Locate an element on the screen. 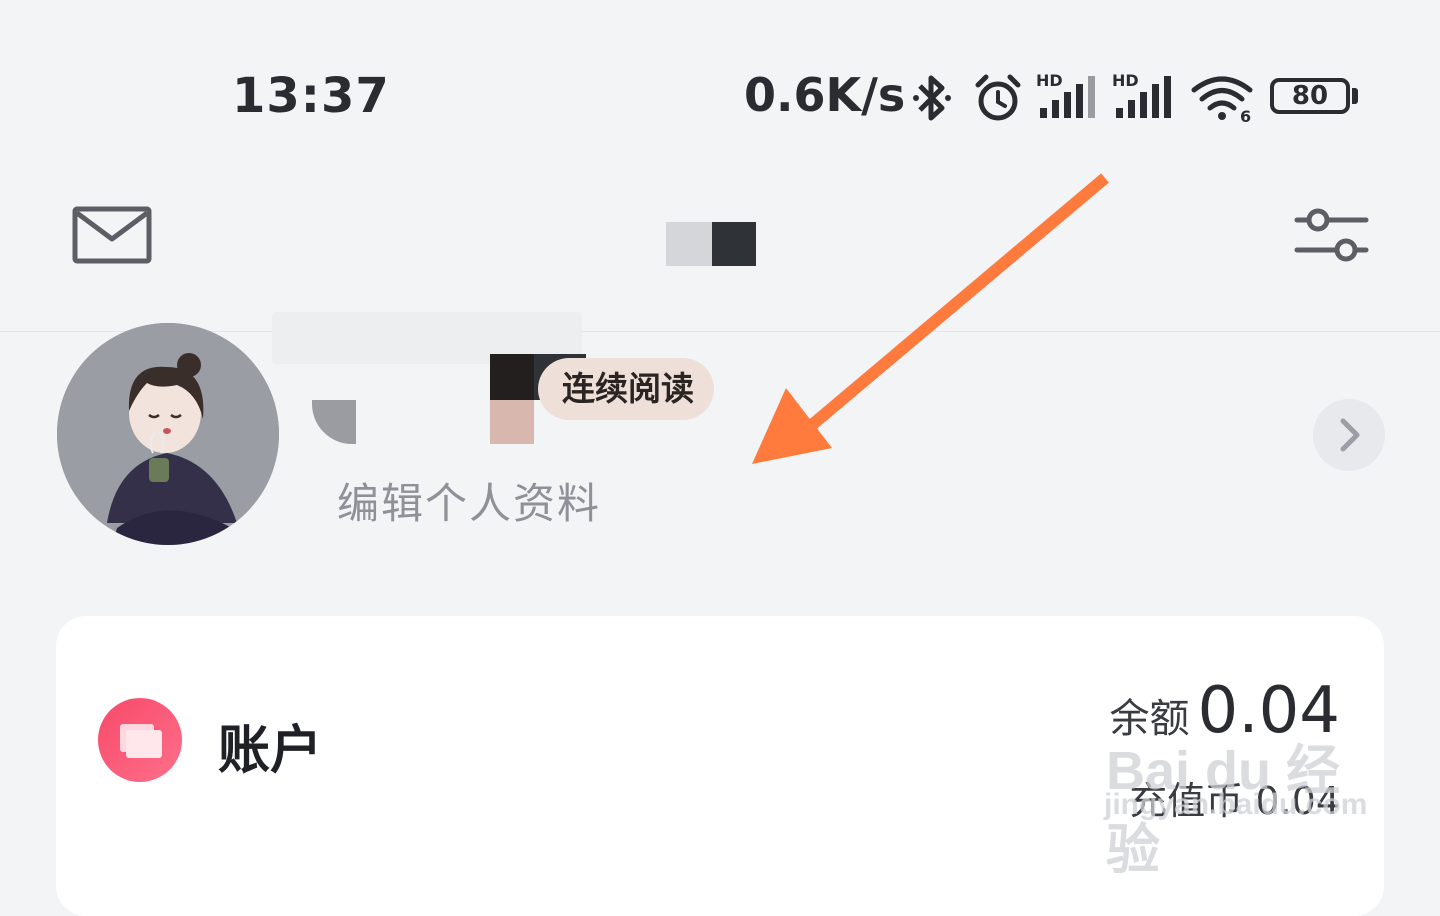  profile-detail-button is located at coordinates (1349, 435).